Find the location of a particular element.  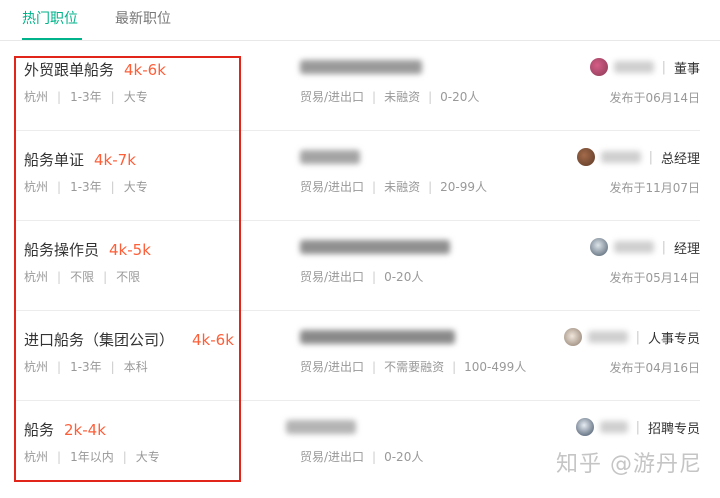

job-title: 进口船务（集团公司） 4k-6k is located at coordinates (129, 339).